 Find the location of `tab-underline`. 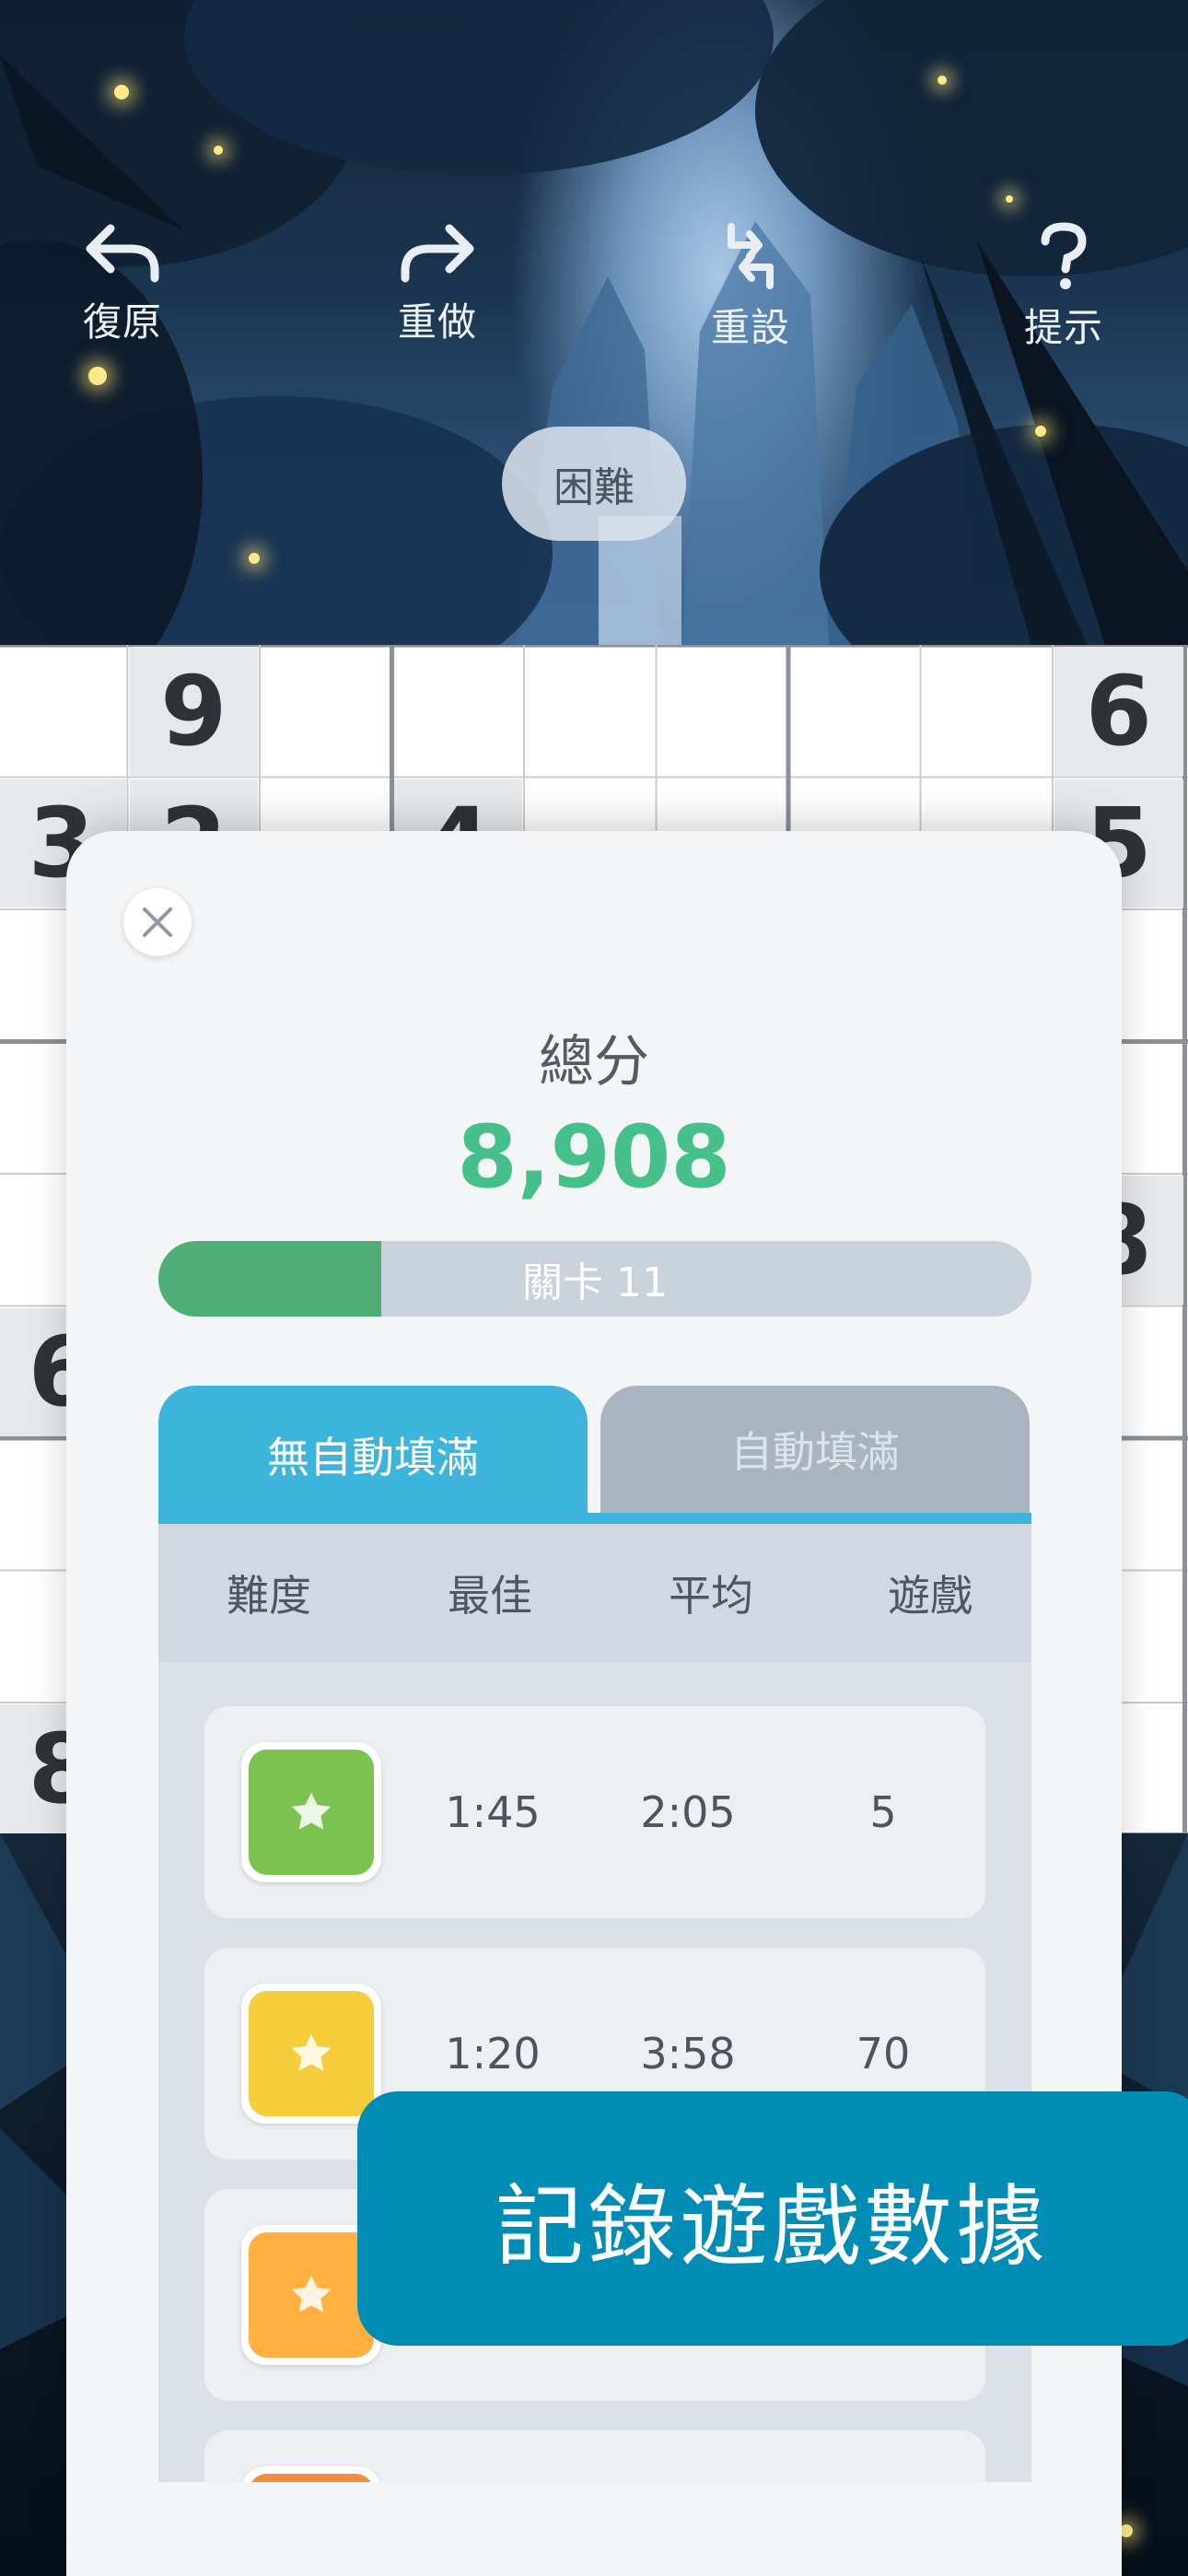

tab-underline is located at coordinates (594, 1518).